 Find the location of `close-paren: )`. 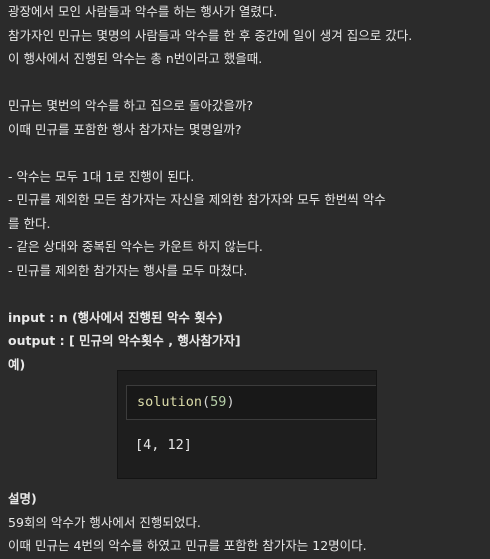

close-paren: ) is located at coordinates (230, 402).